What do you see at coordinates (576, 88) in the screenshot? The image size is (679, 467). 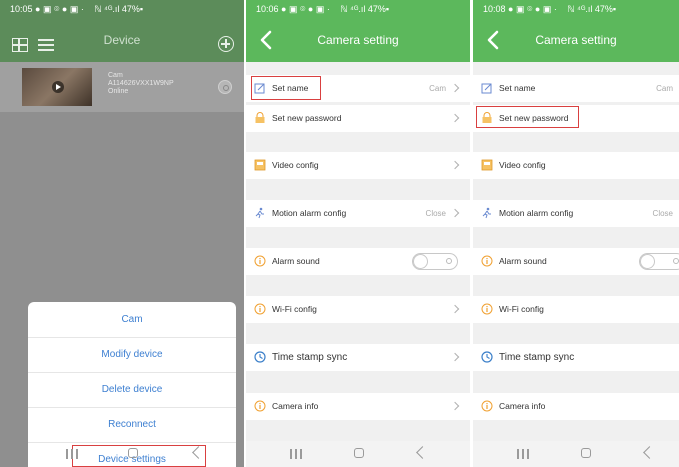 I see `row-set-name: Set name Cam` at bounding box center [576, 88].